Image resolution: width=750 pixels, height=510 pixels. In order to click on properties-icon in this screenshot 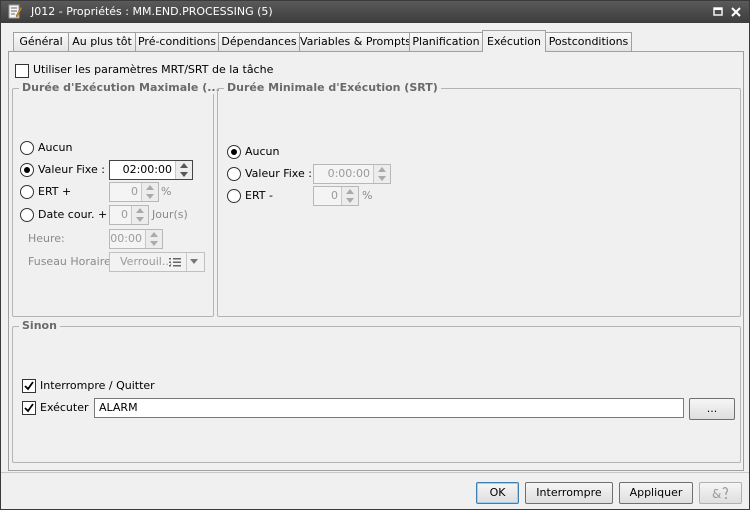, I will do `click(15, 11)`.